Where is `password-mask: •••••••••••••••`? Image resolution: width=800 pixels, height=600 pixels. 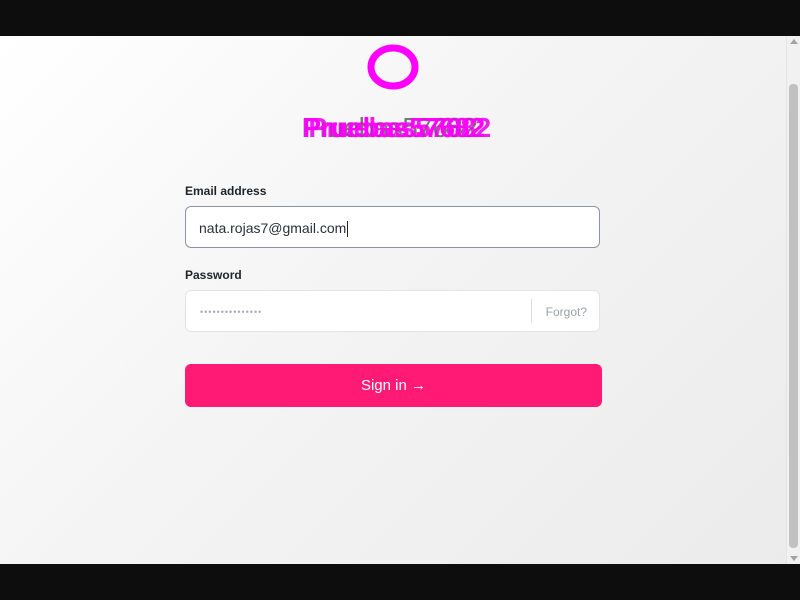 password-mask: ••••••••••••••• is located at coordinates (231, 312).